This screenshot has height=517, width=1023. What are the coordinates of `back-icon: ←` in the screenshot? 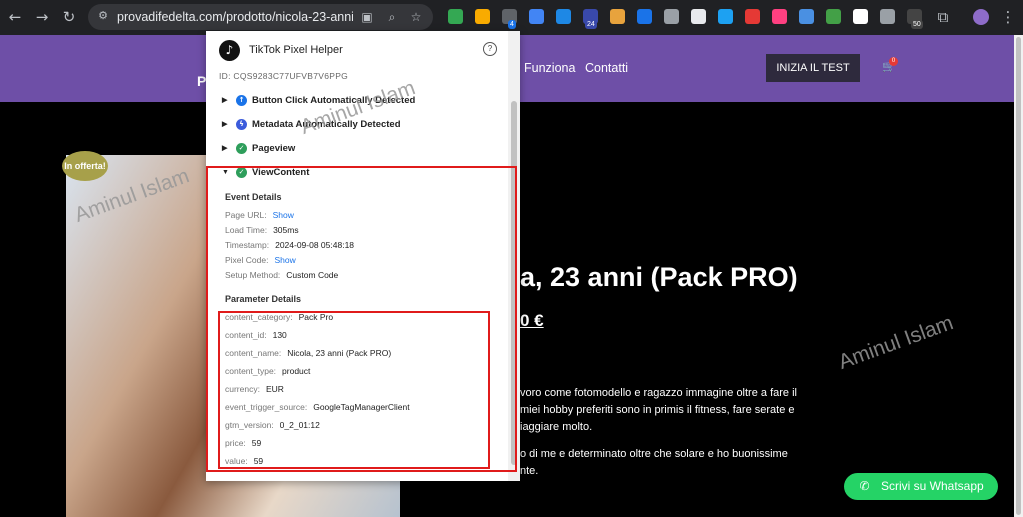 It's located at (15, 17).